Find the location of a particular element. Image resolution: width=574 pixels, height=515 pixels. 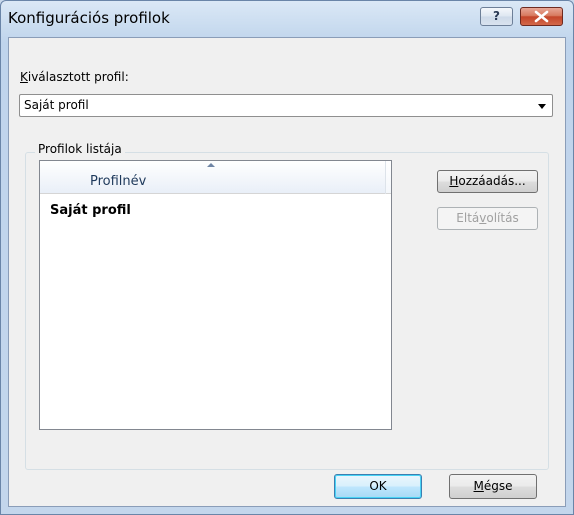

ok-button: OK is located at coordinates (378, 486).